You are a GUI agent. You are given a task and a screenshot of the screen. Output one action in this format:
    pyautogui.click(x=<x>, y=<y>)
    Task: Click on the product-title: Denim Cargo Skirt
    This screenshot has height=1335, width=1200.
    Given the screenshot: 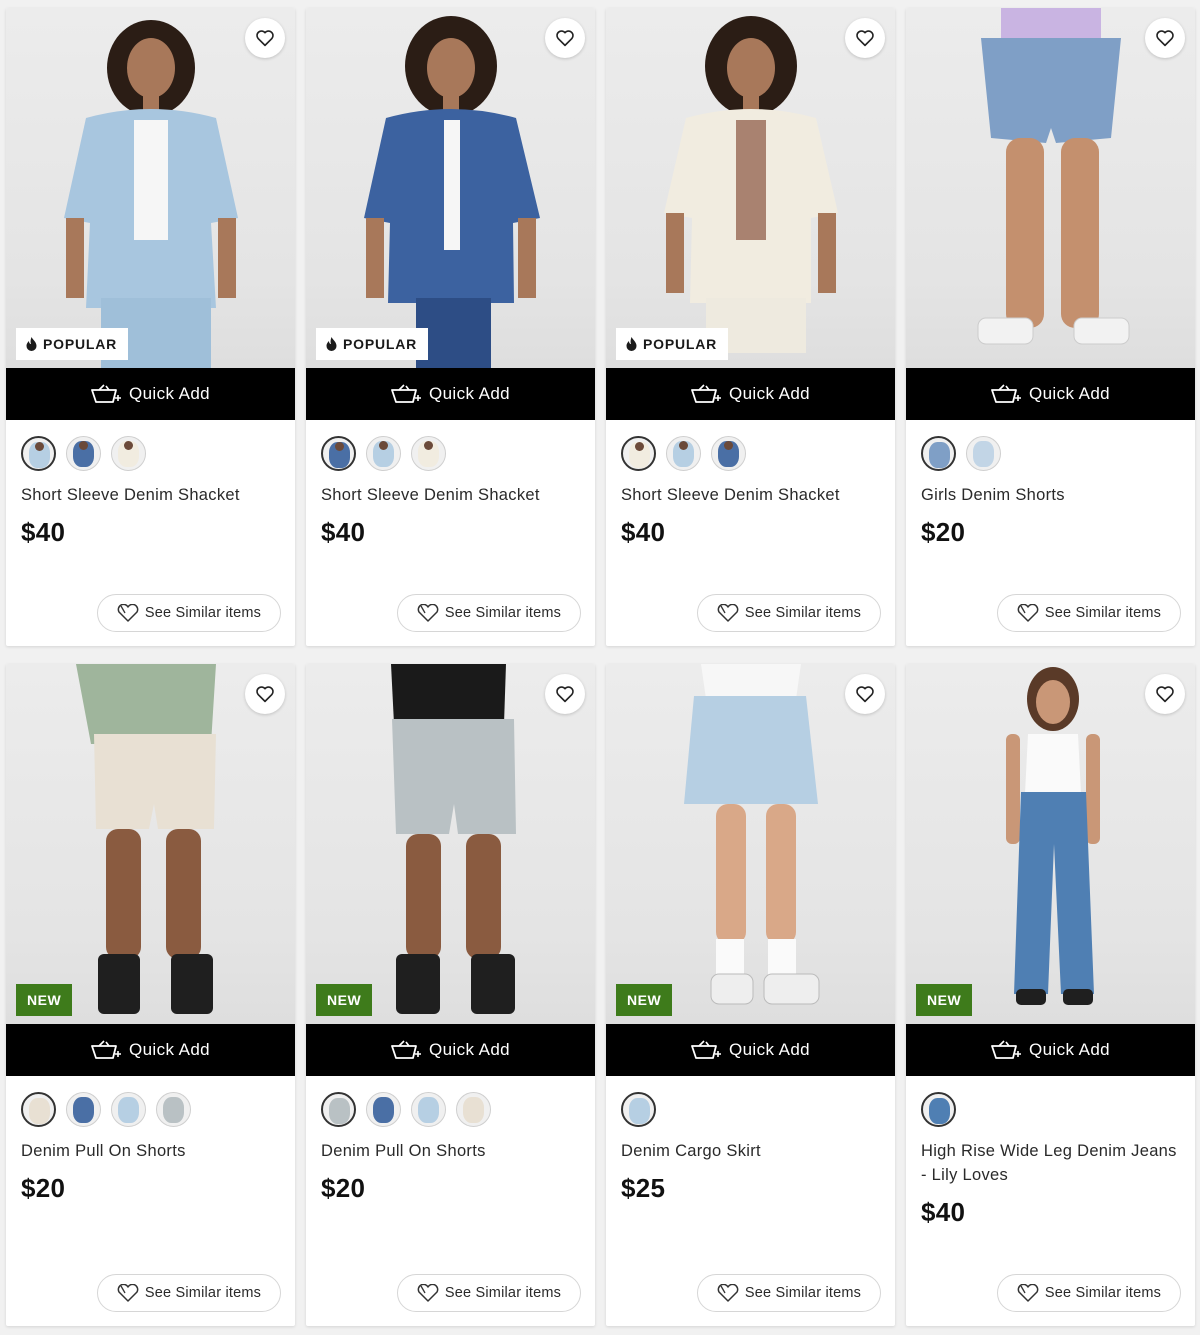 What is the action you would take?
    pyautogui.click(x=750, y=1147)
    